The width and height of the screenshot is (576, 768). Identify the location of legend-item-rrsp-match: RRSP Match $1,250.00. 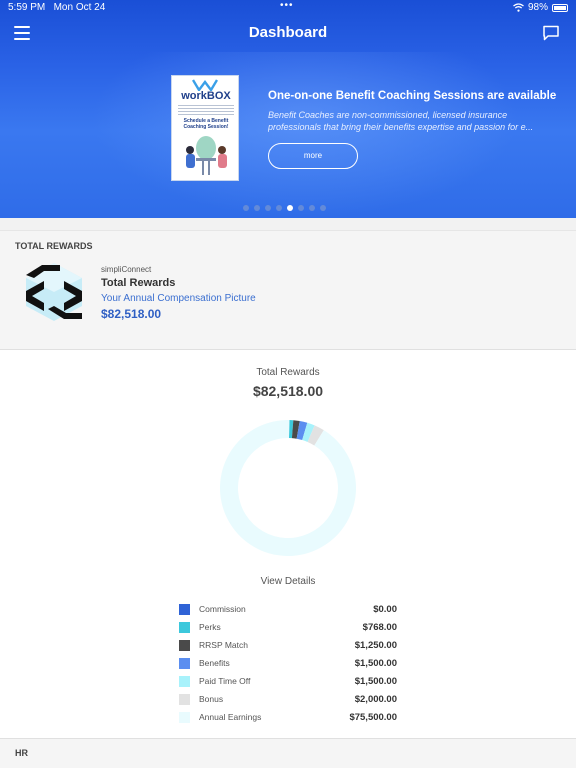
(288, 648).